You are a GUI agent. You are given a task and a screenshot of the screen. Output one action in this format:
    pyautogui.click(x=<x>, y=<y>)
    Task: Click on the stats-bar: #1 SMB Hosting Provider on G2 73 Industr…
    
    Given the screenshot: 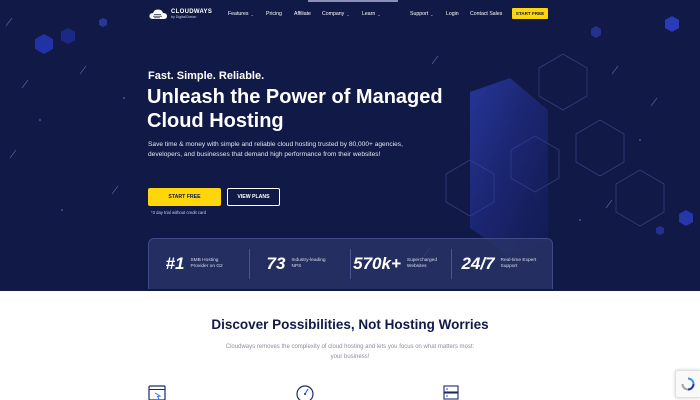 What is the action you would take?
    pyautogui.click(x=350, y=263)
    